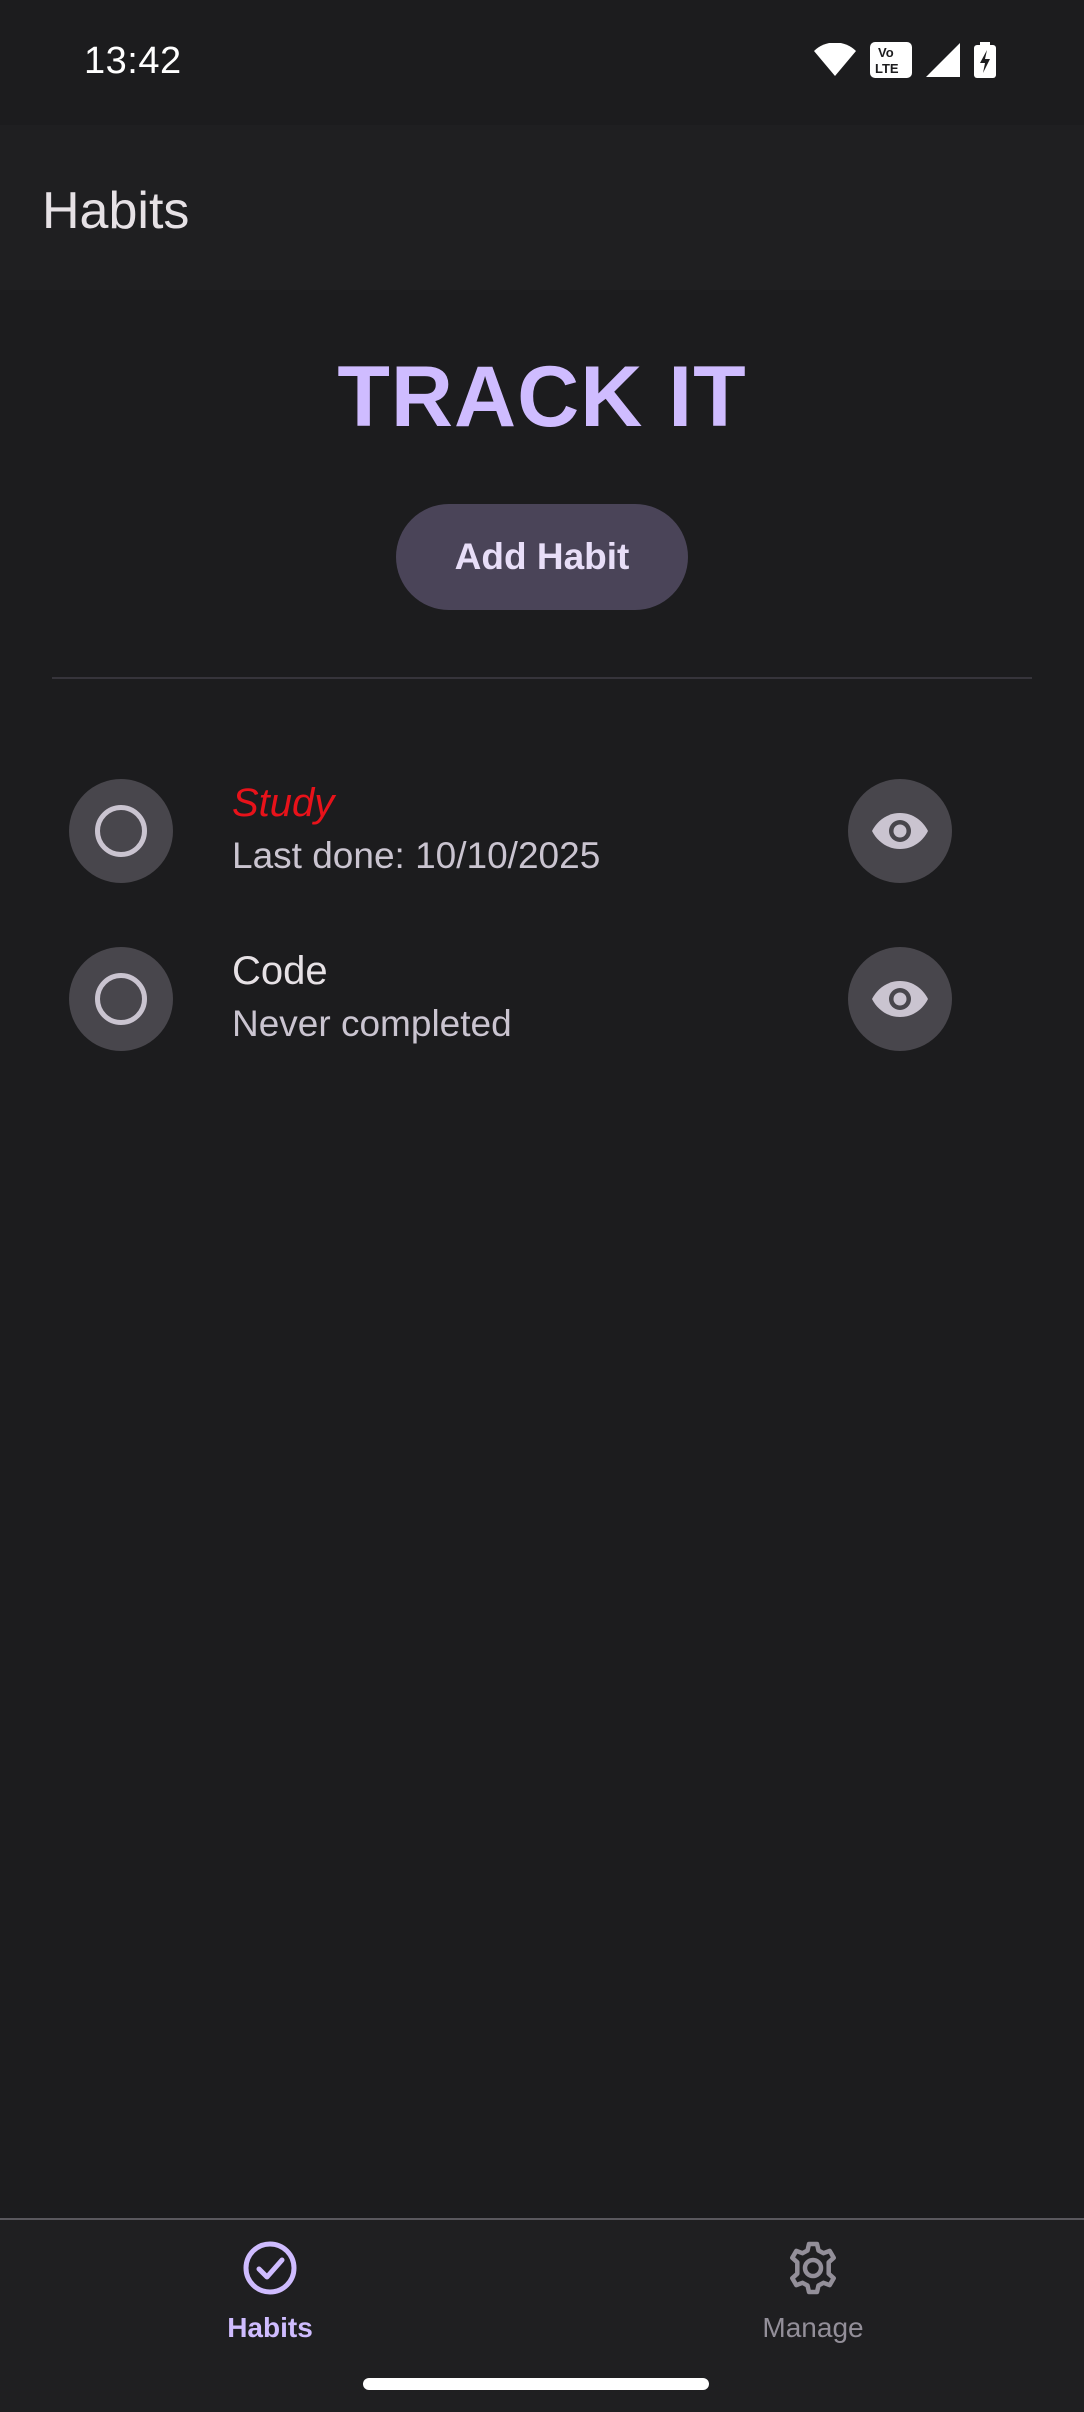 The image size is (1084, 2412). Describe the element at coordinates (542, 557) in the screenshot. I see `add-habit-button: Add Habit` at that location.